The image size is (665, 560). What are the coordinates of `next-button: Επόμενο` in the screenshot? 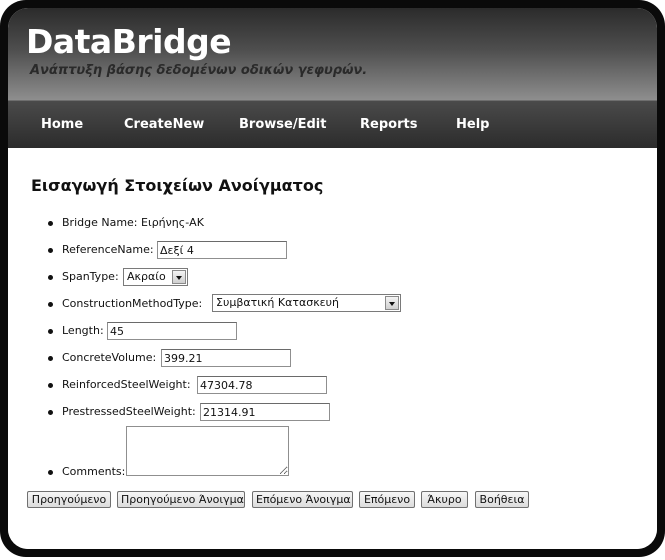 It's located at (387, 499).